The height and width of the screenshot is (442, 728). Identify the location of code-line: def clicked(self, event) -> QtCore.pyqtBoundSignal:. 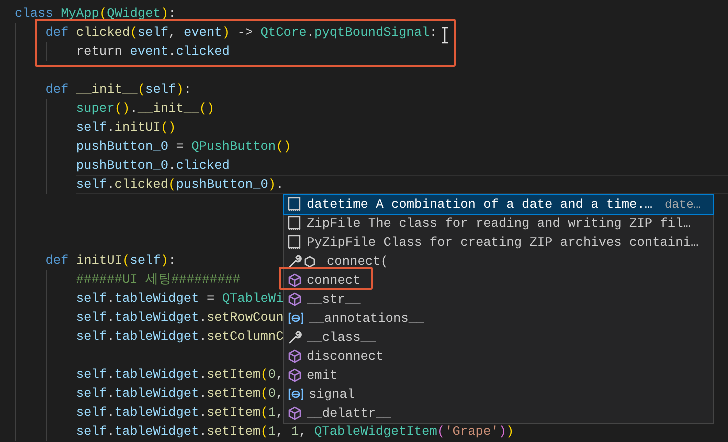
(242, 33).